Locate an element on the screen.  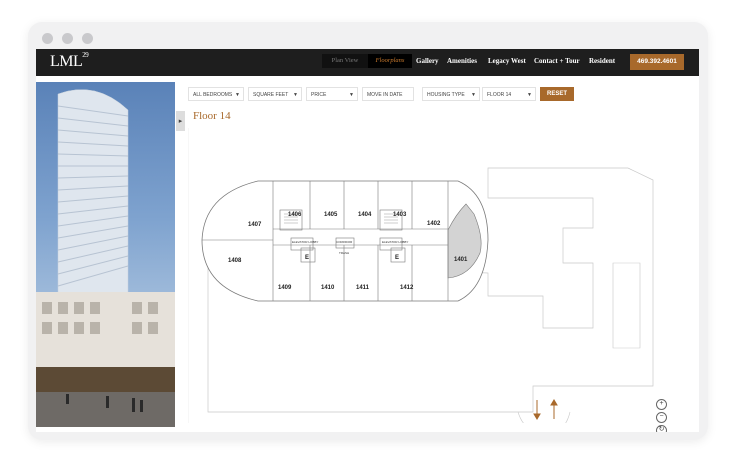
housing-type-filter: HOUSING TYPE ▼ is located at coordinates (451, 94).